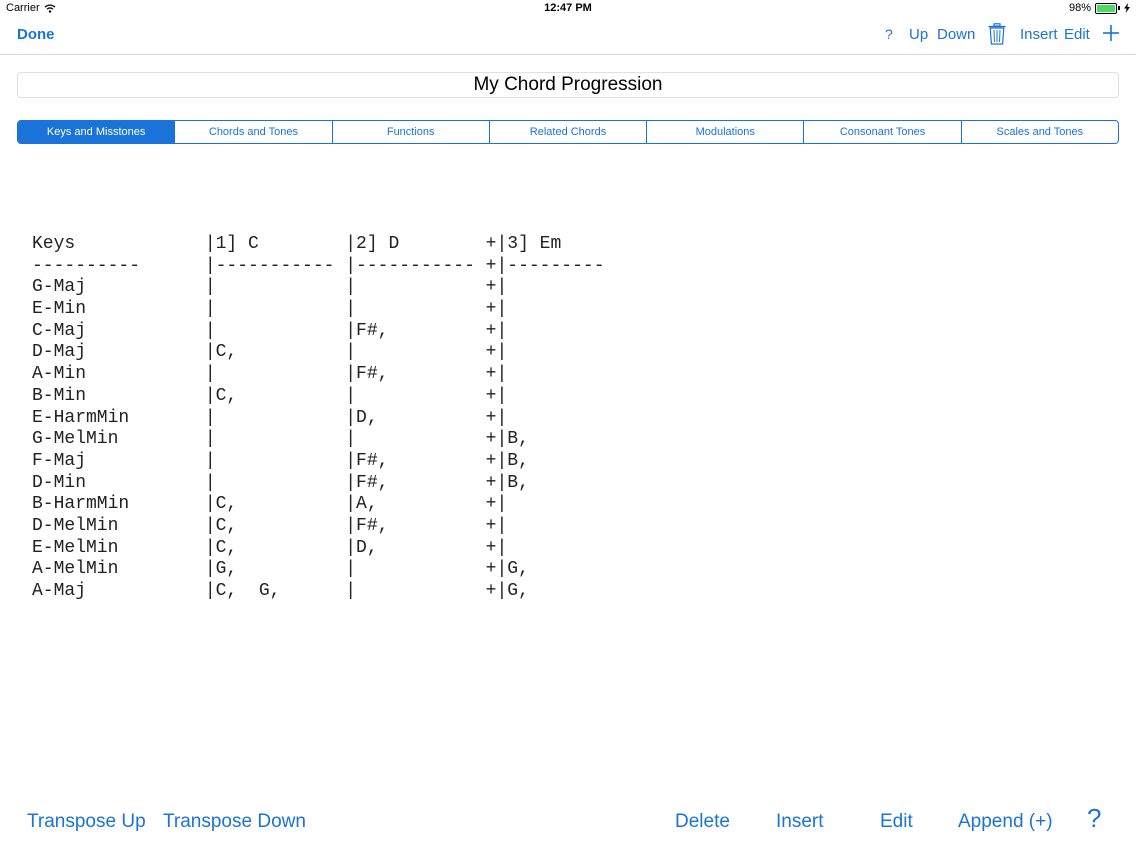 The height and width of the screenshot is (852, 1136). What do you see at coordinates (280, 482) in the screenshot?
I see `table-row: D-Min | |F#, +|B,` at bounding box center [280, 482].